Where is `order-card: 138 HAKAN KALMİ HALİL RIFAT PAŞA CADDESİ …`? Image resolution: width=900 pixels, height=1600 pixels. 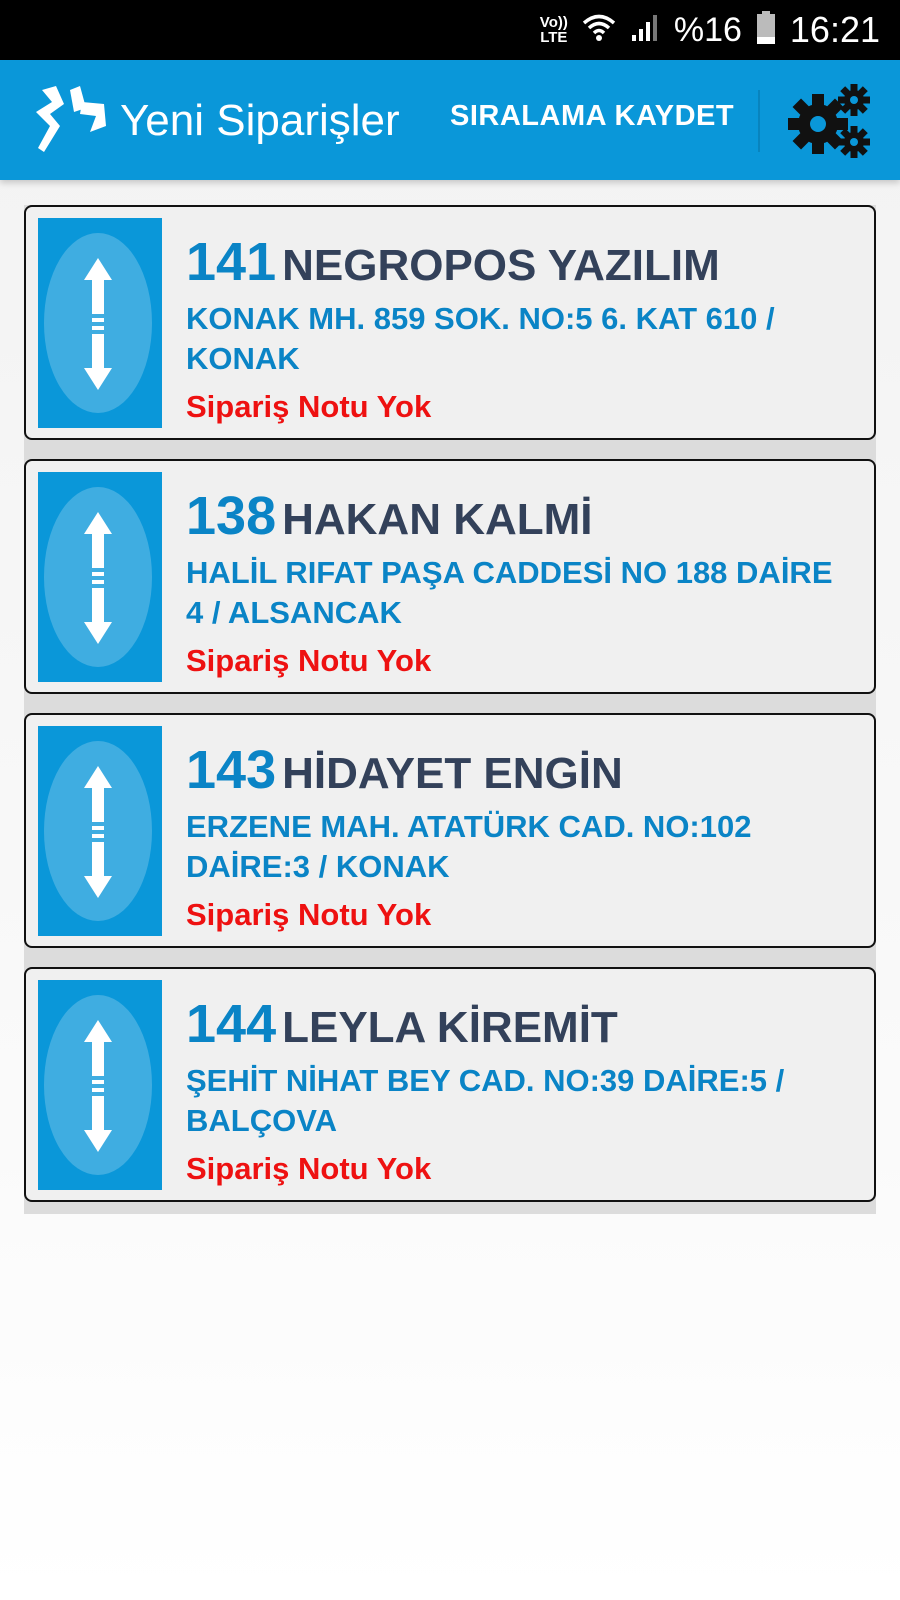
order-card: 138 HAKAN KALMİ HALİL RIFAT PAŞA CADDESİ … is located at coordinates (450, 576).